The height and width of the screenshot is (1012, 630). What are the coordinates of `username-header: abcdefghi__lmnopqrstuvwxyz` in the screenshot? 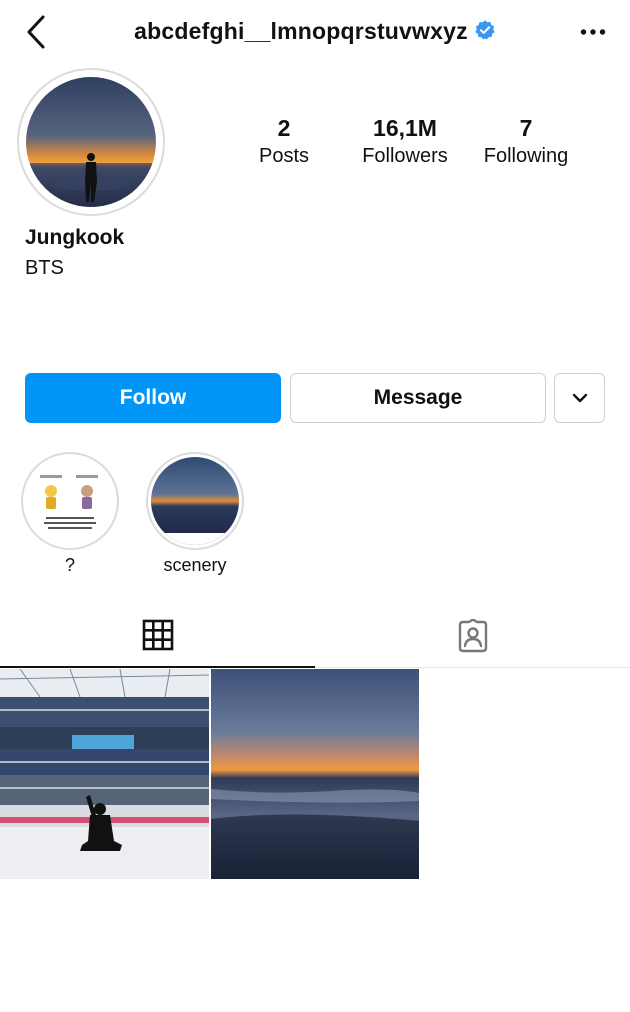 It's located at (315, 31).